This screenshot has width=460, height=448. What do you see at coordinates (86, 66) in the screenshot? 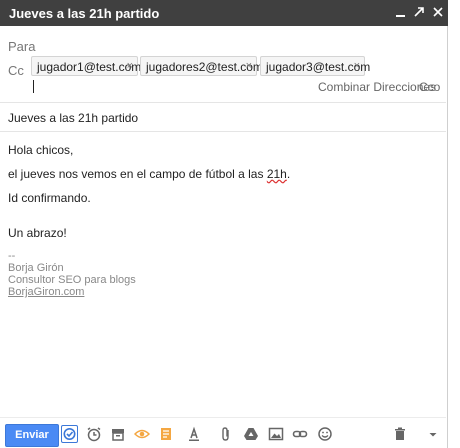
I see `recipient-chip: jugador1@test.com ×` at bounding box center [86, 66].